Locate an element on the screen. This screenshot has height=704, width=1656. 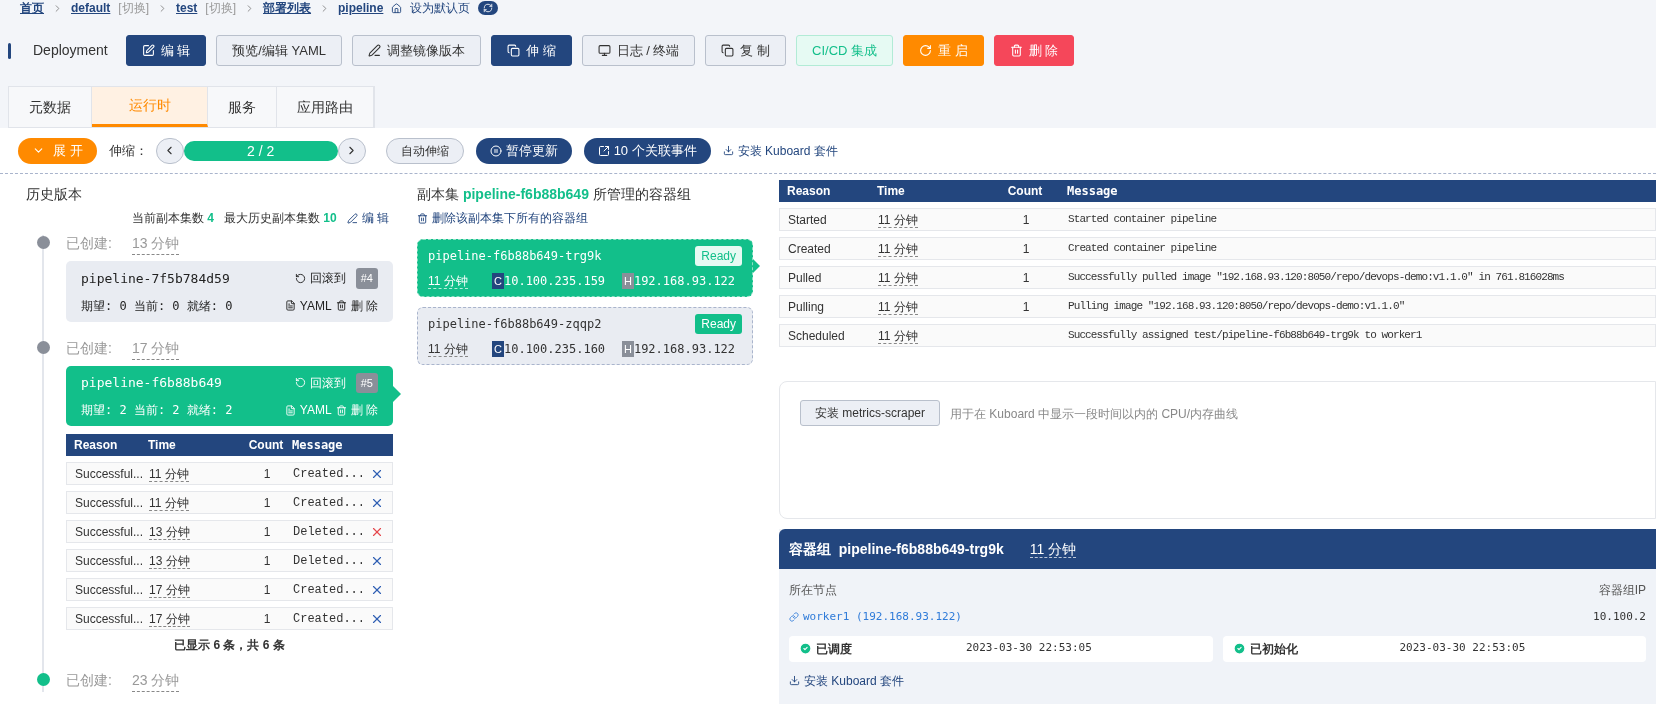
toolbar-button: 日志 / 终端 is located at coordinates (638, 50).